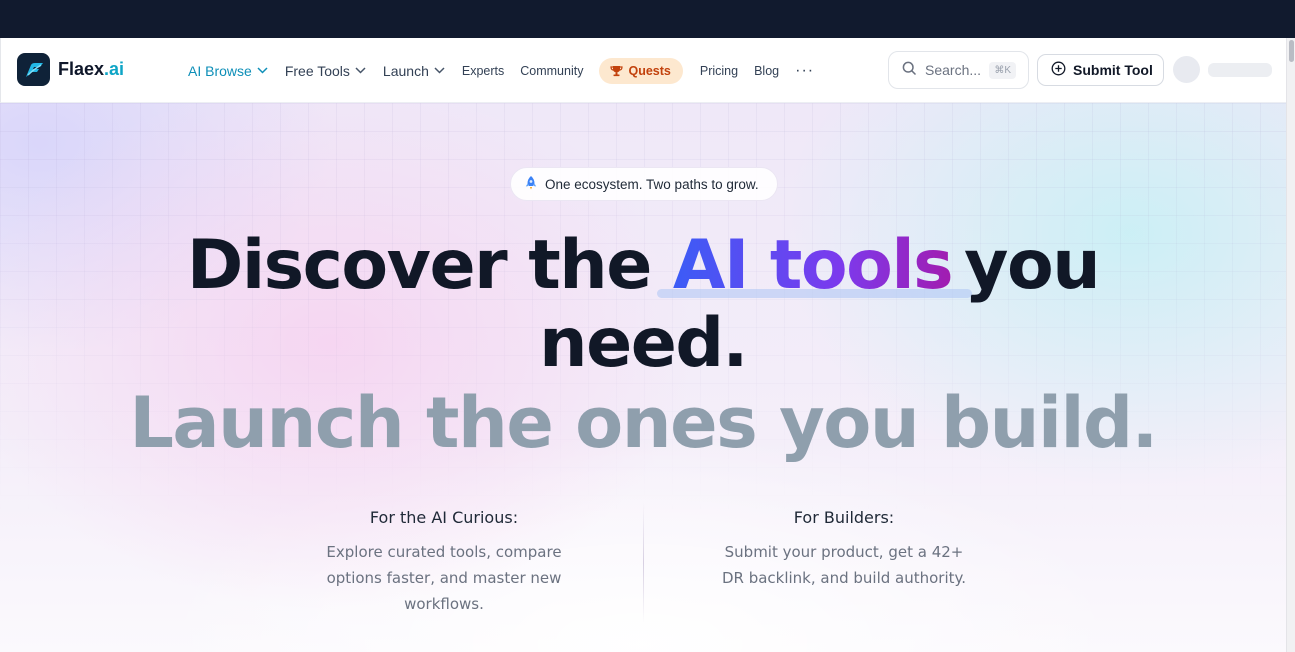 This screenshot has width=1295, height=652. What do you see at coordinates (643, 343) in the screenshot?
I see `headline-part-3: need.` at bounding box center [643, 343].